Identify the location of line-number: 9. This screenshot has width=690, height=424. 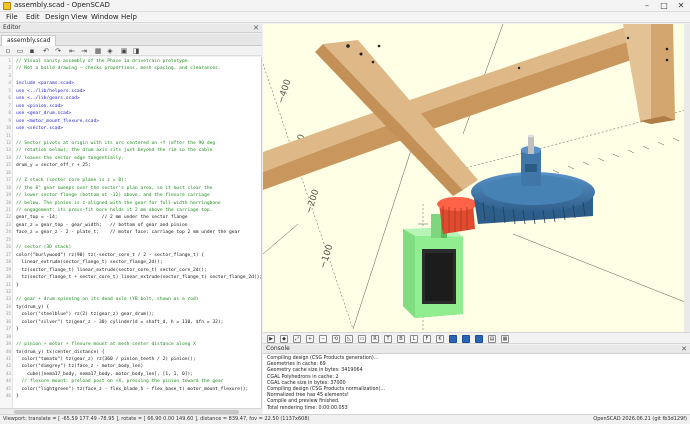
(9, 121).